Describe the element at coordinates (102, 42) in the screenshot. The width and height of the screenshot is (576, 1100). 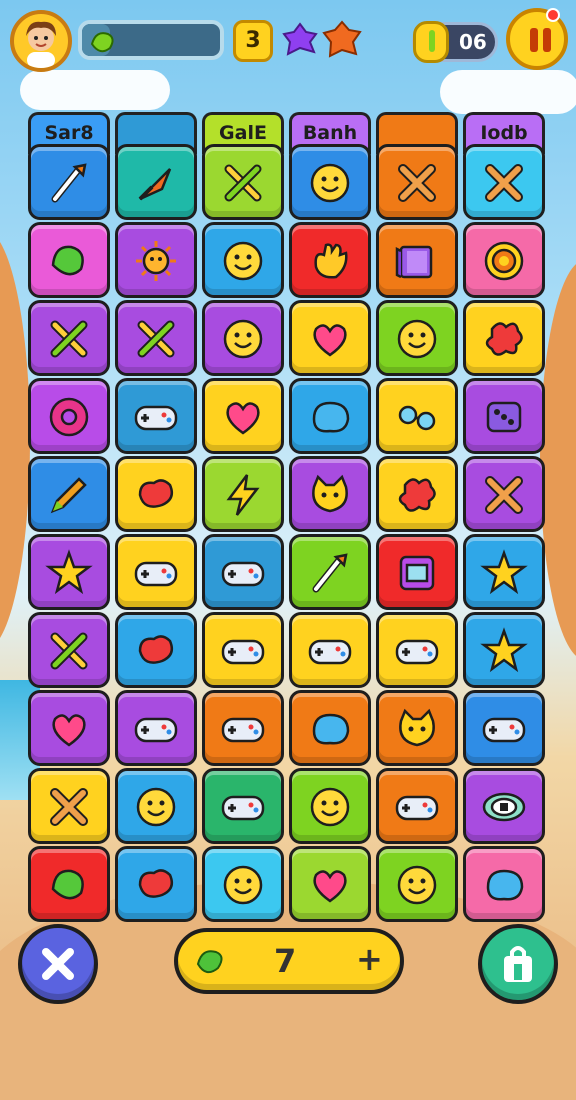
I see `leaf-gem-icon` at that location.